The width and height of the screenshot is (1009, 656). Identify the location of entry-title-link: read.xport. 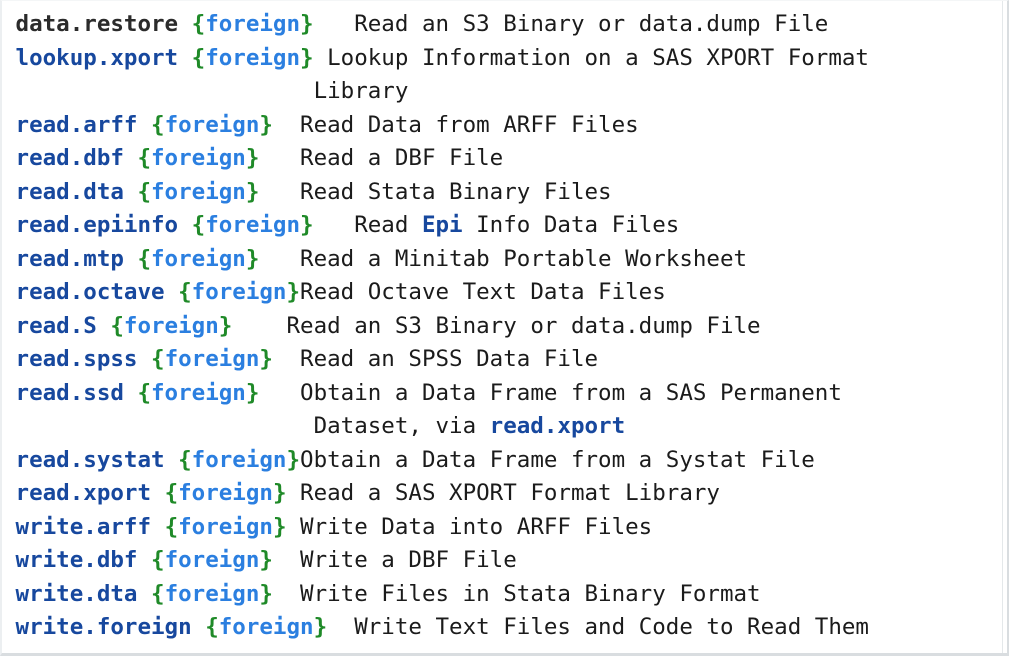
(557, 426).